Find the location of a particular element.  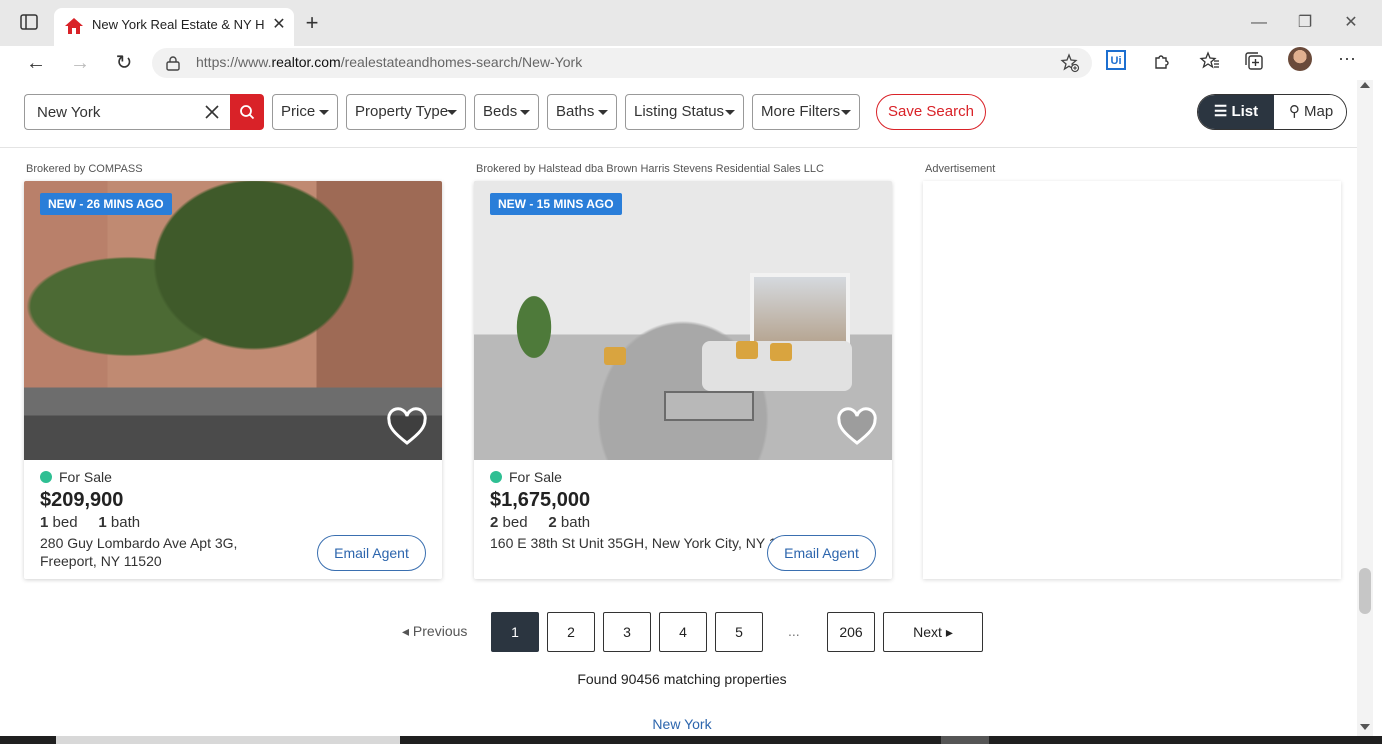

property-type-filter-button: Property Type is located at coordinates (406, 112).